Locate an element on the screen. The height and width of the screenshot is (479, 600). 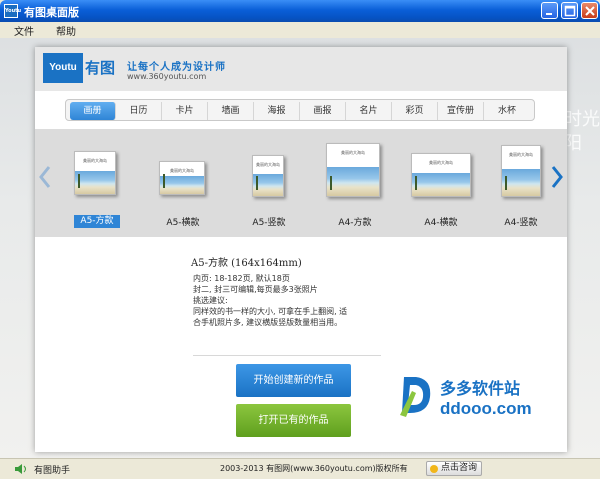
maximize-icon is located at coordinates (570, 11).